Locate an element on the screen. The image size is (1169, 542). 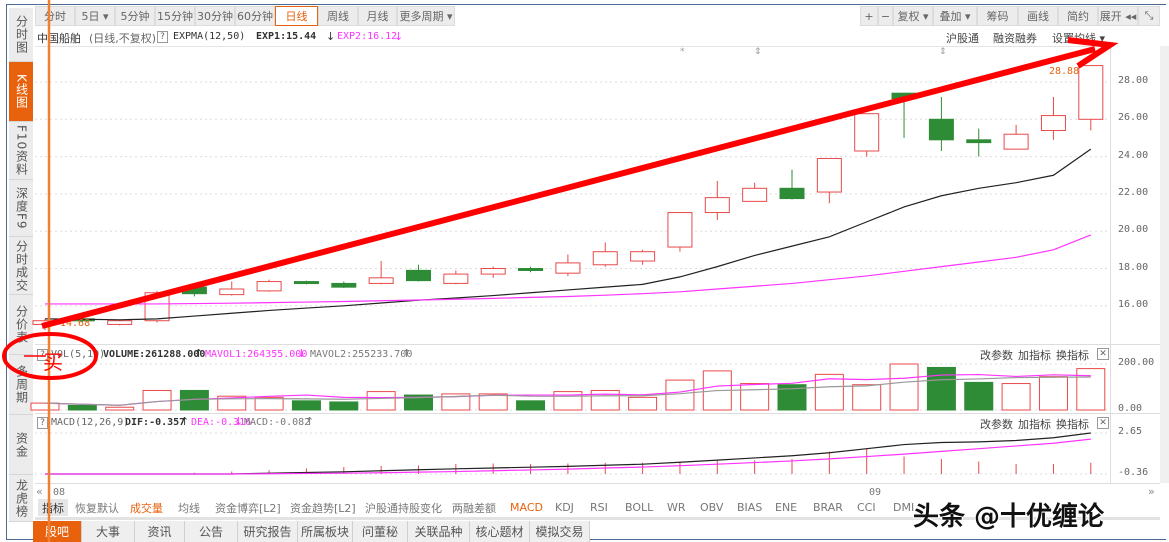
bottom-tab-1: 大事 is located at coordinates (108, 531).